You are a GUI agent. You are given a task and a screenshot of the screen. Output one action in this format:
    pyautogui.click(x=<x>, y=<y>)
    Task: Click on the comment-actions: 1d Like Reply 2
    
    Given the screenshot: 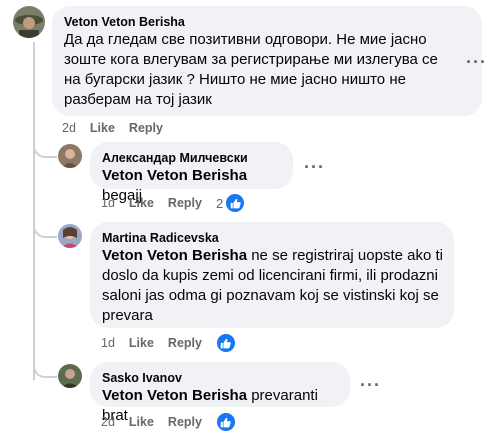 What is the action you would take?
    pyautogui.click(x=173, y=203)
    